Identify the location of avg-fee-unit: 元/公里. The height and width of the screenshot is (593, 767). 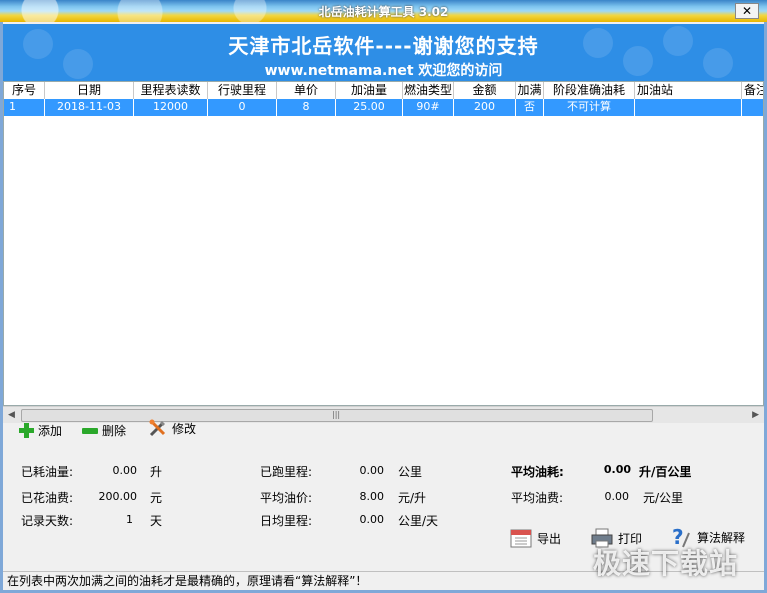
(663, 498).